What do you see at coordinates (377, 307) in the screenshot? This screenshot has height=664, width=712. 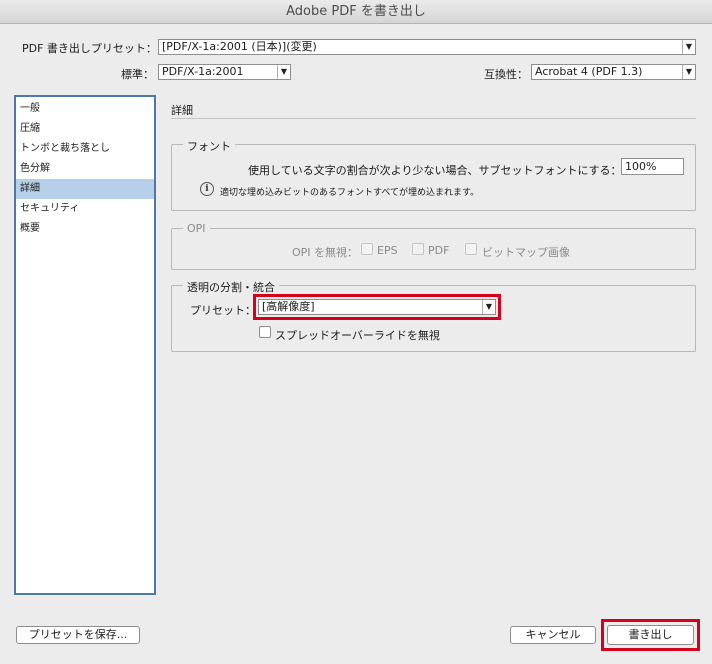 I see `flattener-preset-highlight` at bounding box center [377, 307].